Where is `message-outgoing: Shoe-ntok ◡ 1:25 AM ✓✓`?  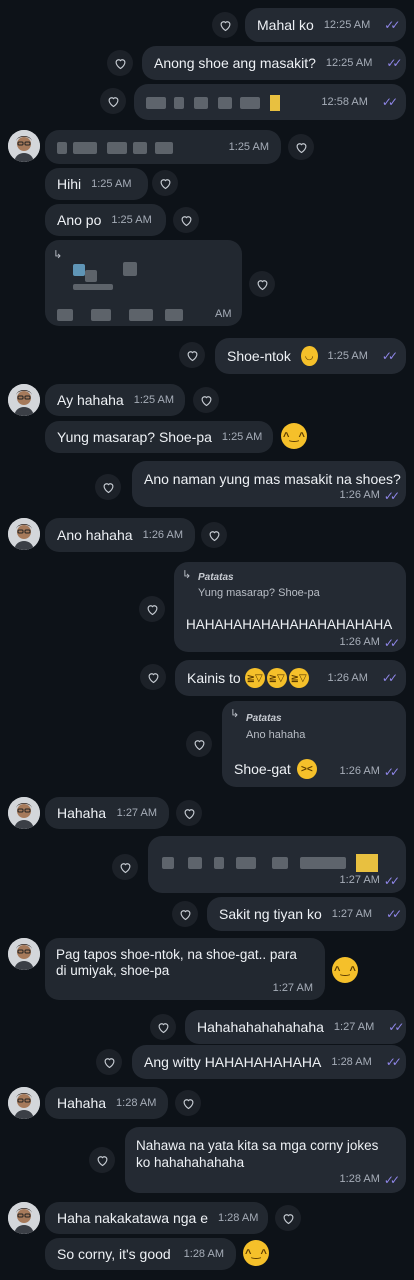
message-outgoing: Shoe-ntok ◡ 1:25 AM ✓✓ is located at coordinates (310, 356).